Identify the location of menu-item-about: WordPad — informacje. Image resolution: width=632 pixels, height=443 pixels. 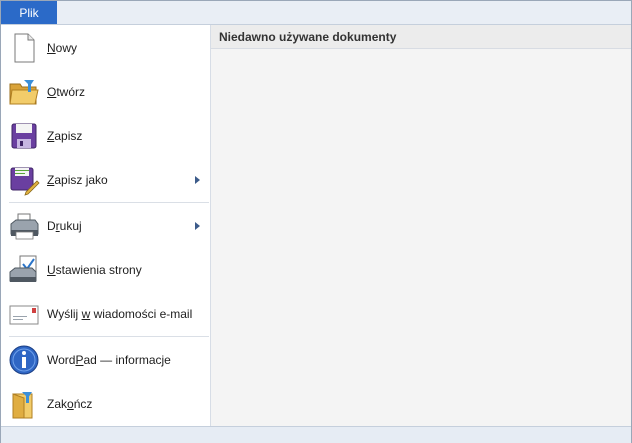
(105, 360).